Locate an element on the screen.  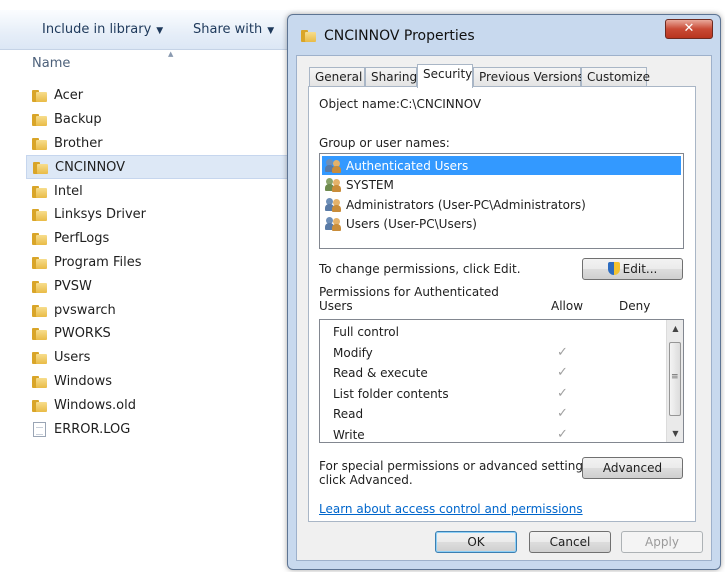
user-name: Administrators (User-PC\Administrators) is located at coordinates (466, 204).